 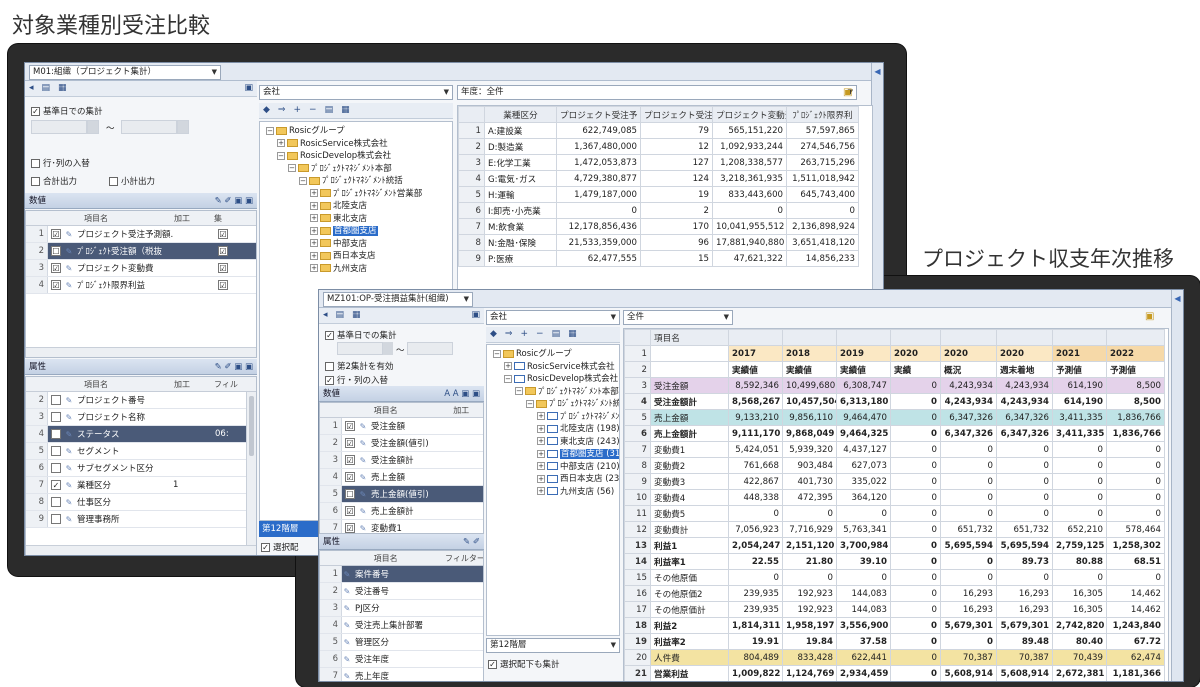 What do you see at coordinates (430, 348) in the screenshot?
I see `date-to-input` at bounding box center [430, 348].